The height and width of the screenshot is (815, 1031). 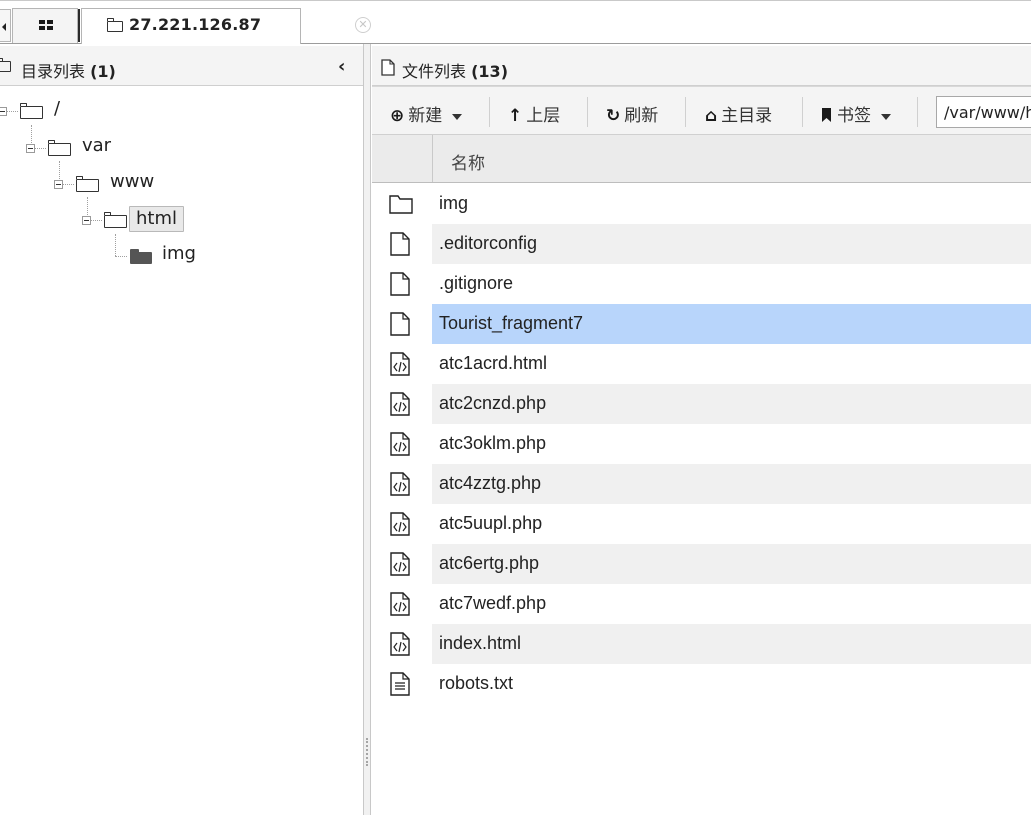 I want to click on file-name: robots.txt, so click(x=476, y=683).